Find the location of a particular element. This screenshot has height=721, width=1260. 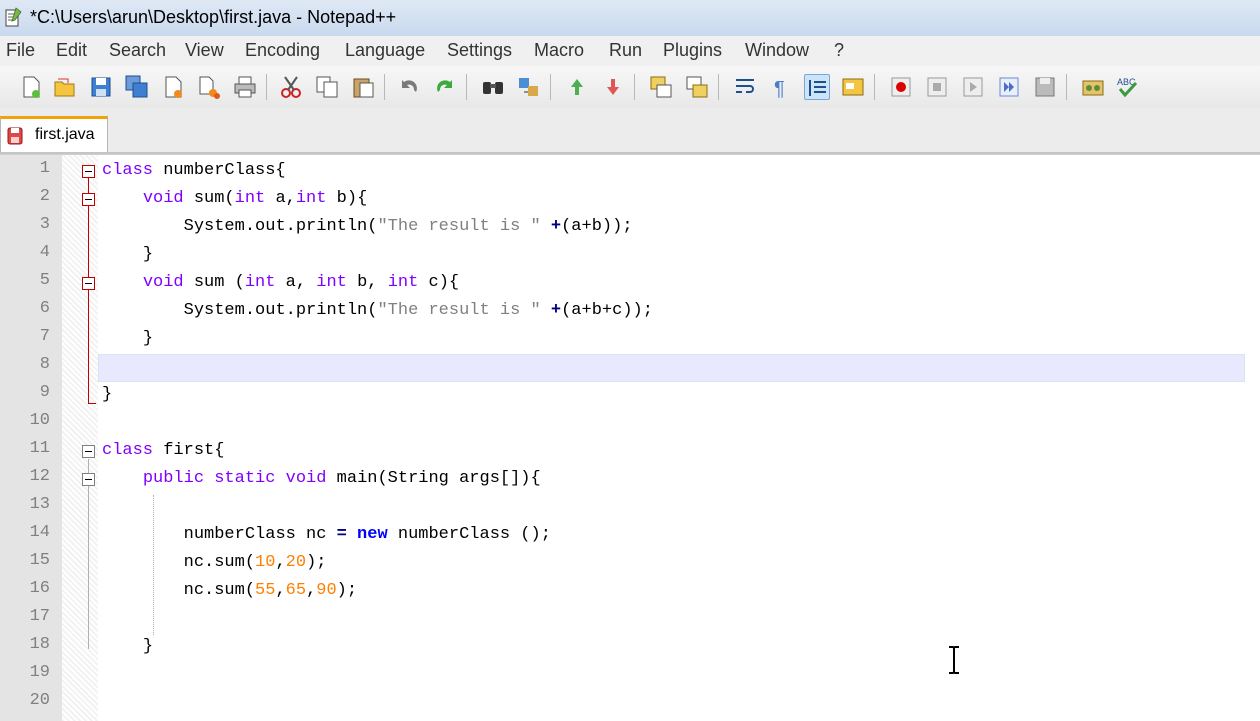

code-line-5: void sum (int a, int b, int c){ is located at coordinates (280, 283).